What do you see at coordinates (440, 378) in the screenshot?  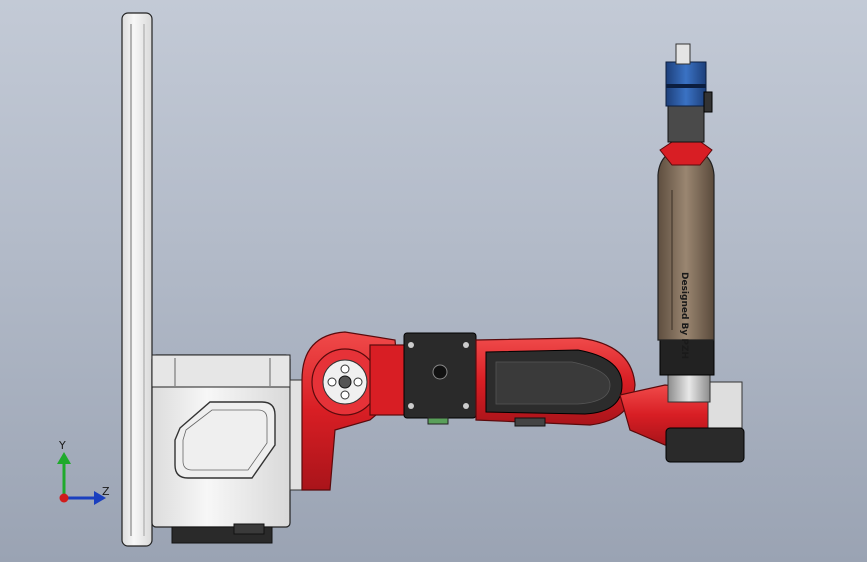 I see `elbow-motor` at bounding box center [440, 378].